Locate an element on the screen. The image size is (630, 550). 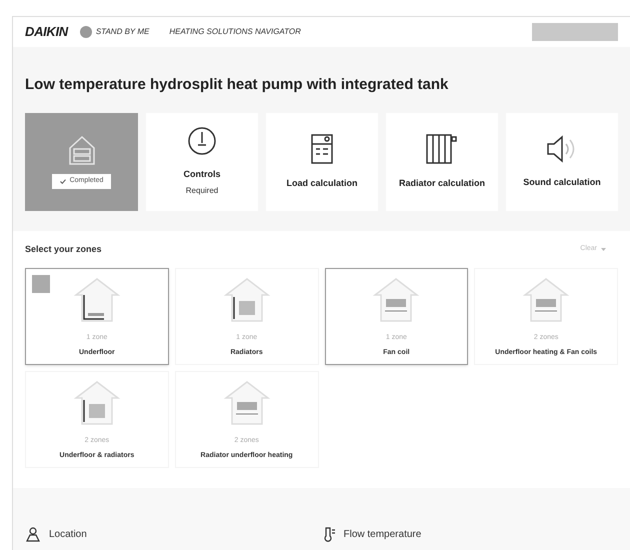
radiator-icon is located at coordinates (442, 148).